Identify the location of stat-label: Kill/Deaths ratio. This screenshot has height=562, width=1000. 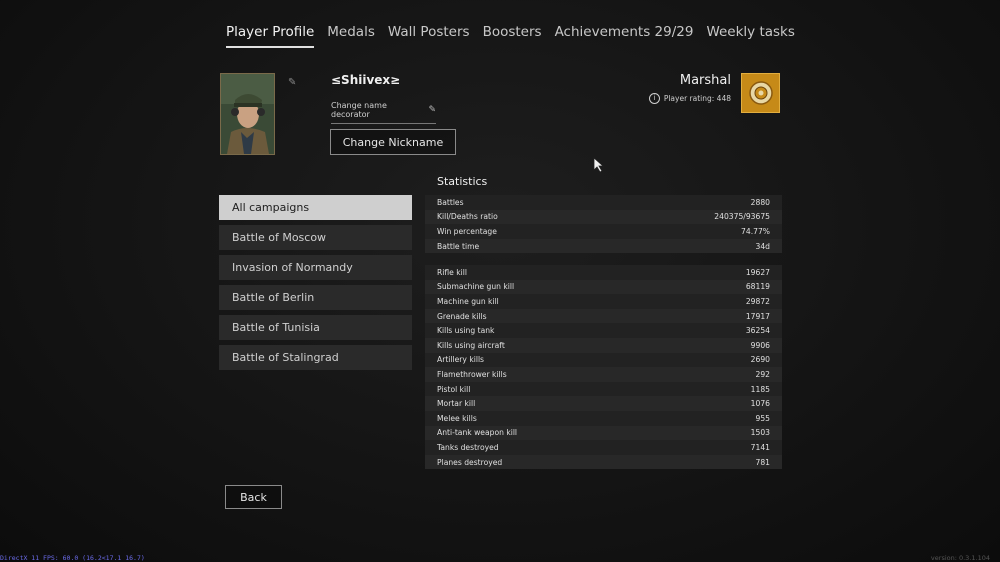
(467, 217).